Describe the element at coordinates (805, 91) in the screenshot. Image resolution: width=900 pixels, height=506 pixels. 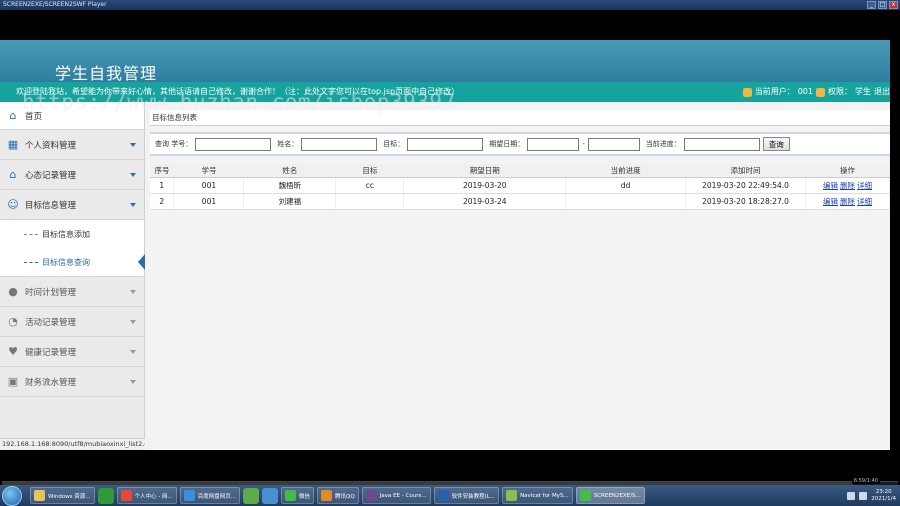
I see `current-user: 001` at that location.